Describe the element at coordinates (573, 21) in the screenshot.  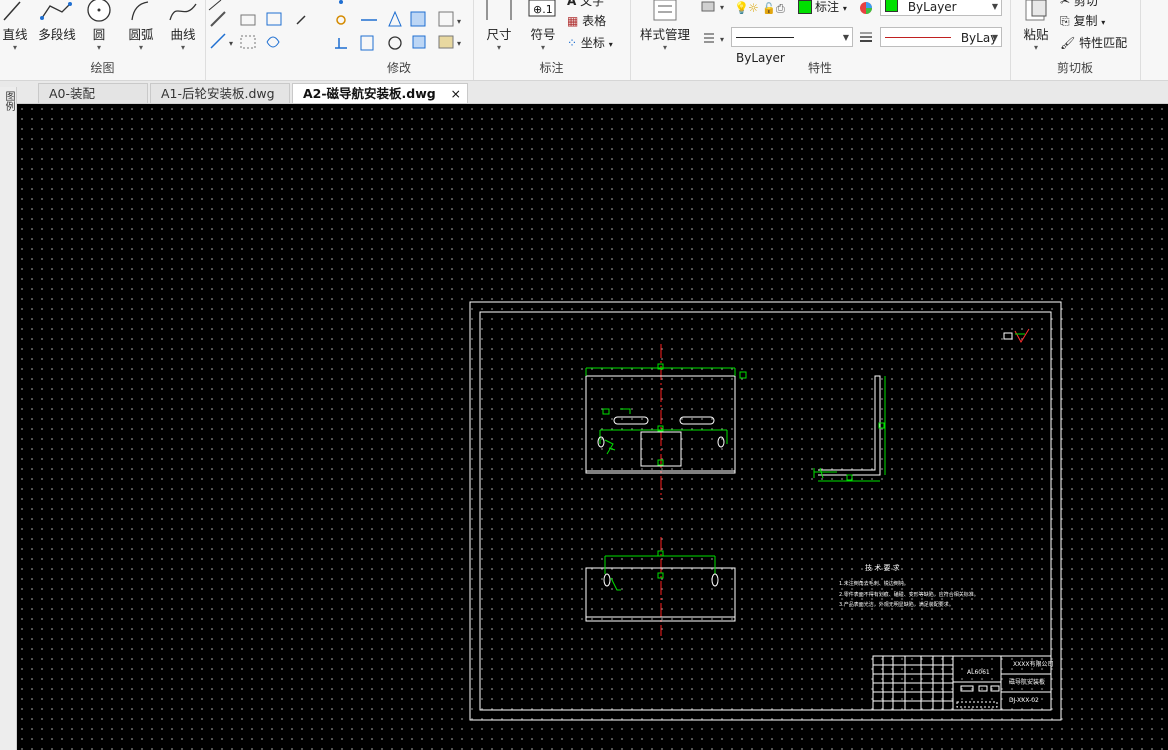
I see `table-icon: ▦` at that location.